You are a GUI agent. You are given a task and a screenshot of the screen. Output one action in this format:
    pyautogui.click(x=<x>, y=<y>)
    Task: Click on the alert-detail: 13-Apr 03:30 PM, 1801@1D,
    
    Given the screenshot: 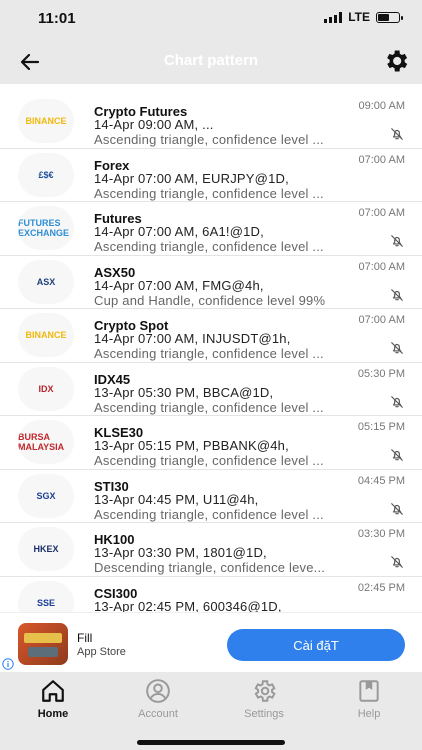 What is the action you would take?
    pyautogui.click(x=180, y=552)
    